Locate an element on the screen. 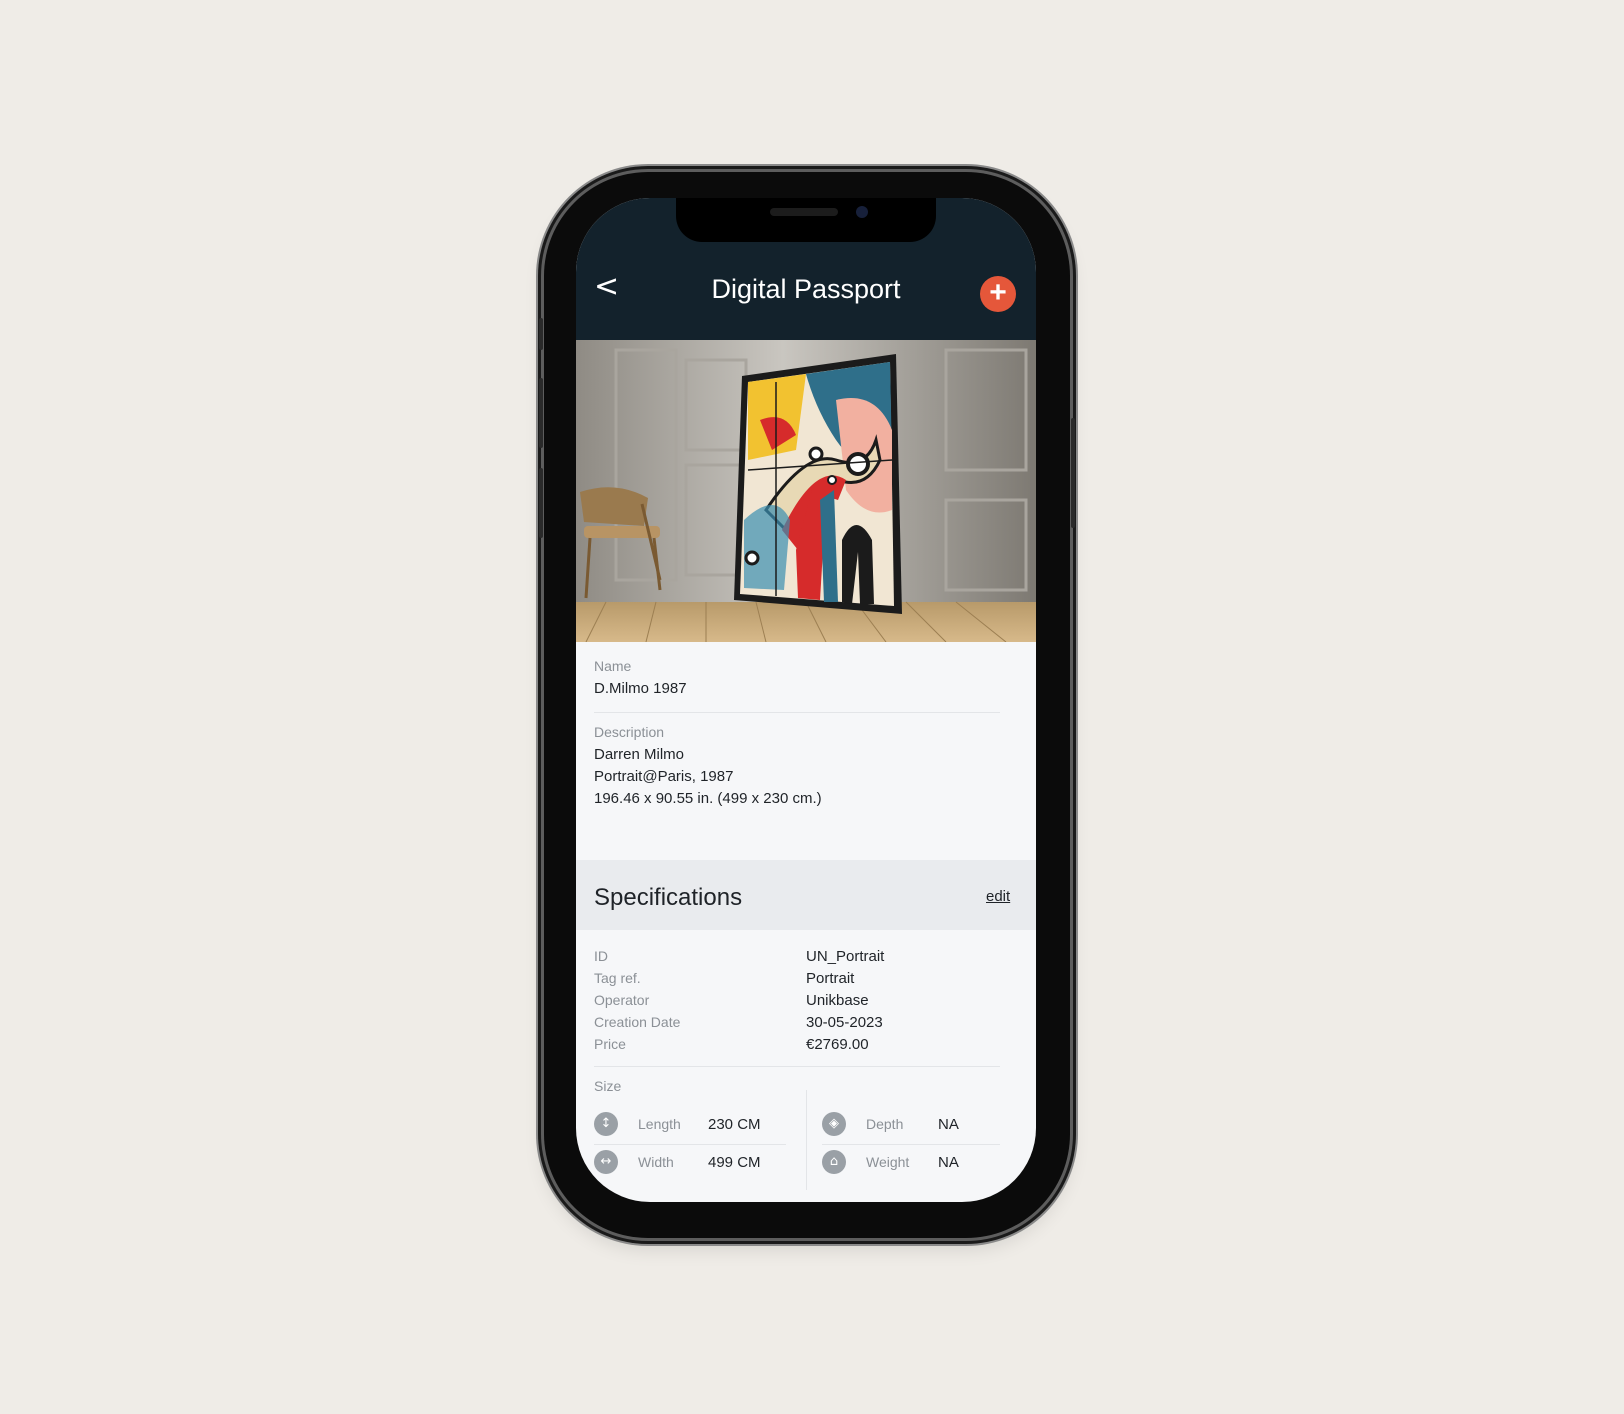  length-icon: ↕ is located at coordinates (606, 1124).